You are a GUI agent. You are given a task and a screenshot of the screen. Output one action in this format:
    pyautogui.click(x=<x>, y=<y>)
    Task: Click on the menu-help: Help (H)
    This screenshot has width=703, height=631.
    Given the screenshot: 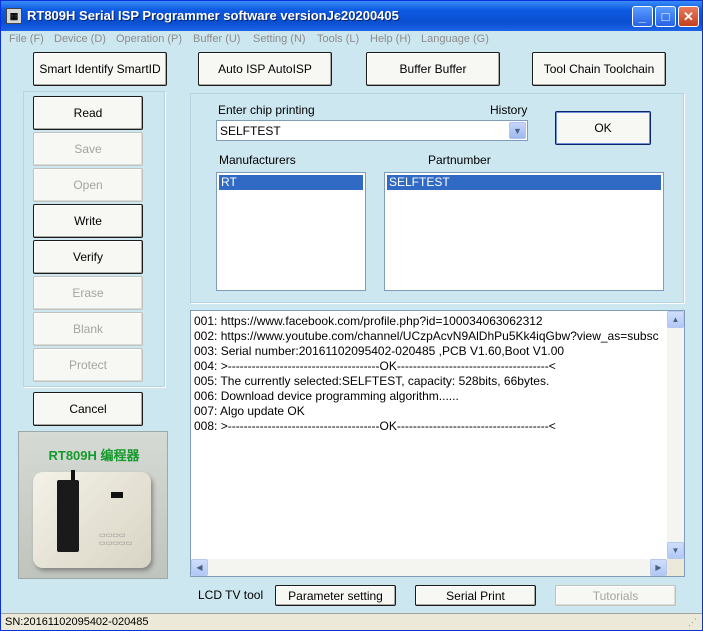 What is the action you would take?
    pyautogui.click(x=390, y=39)
    